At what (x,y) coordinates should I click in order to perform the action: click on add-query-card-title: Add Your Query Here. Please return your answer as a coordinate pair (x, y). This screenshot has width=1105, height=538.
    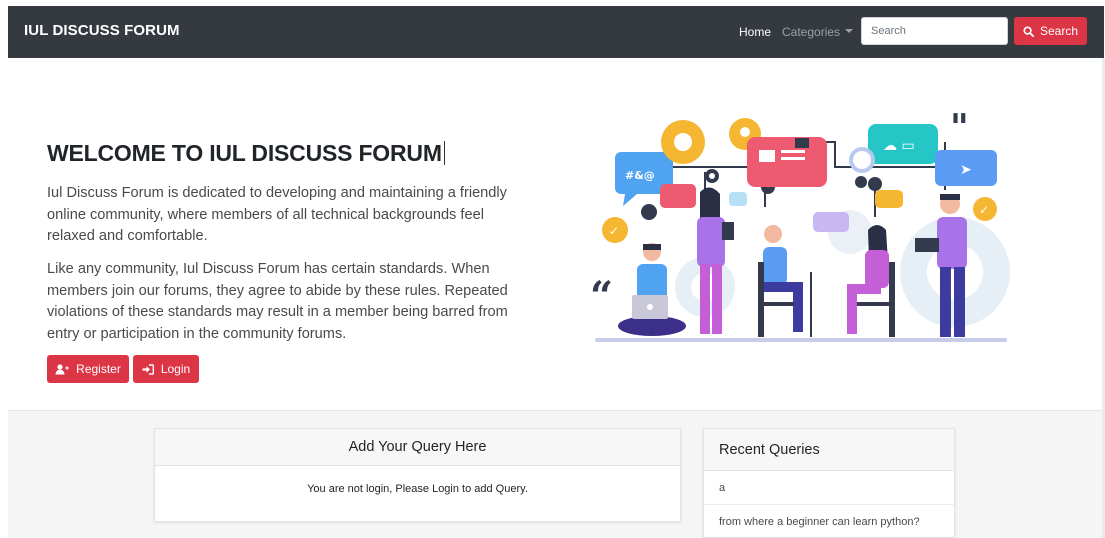
    Looking at the image, I should click on (417, 447).